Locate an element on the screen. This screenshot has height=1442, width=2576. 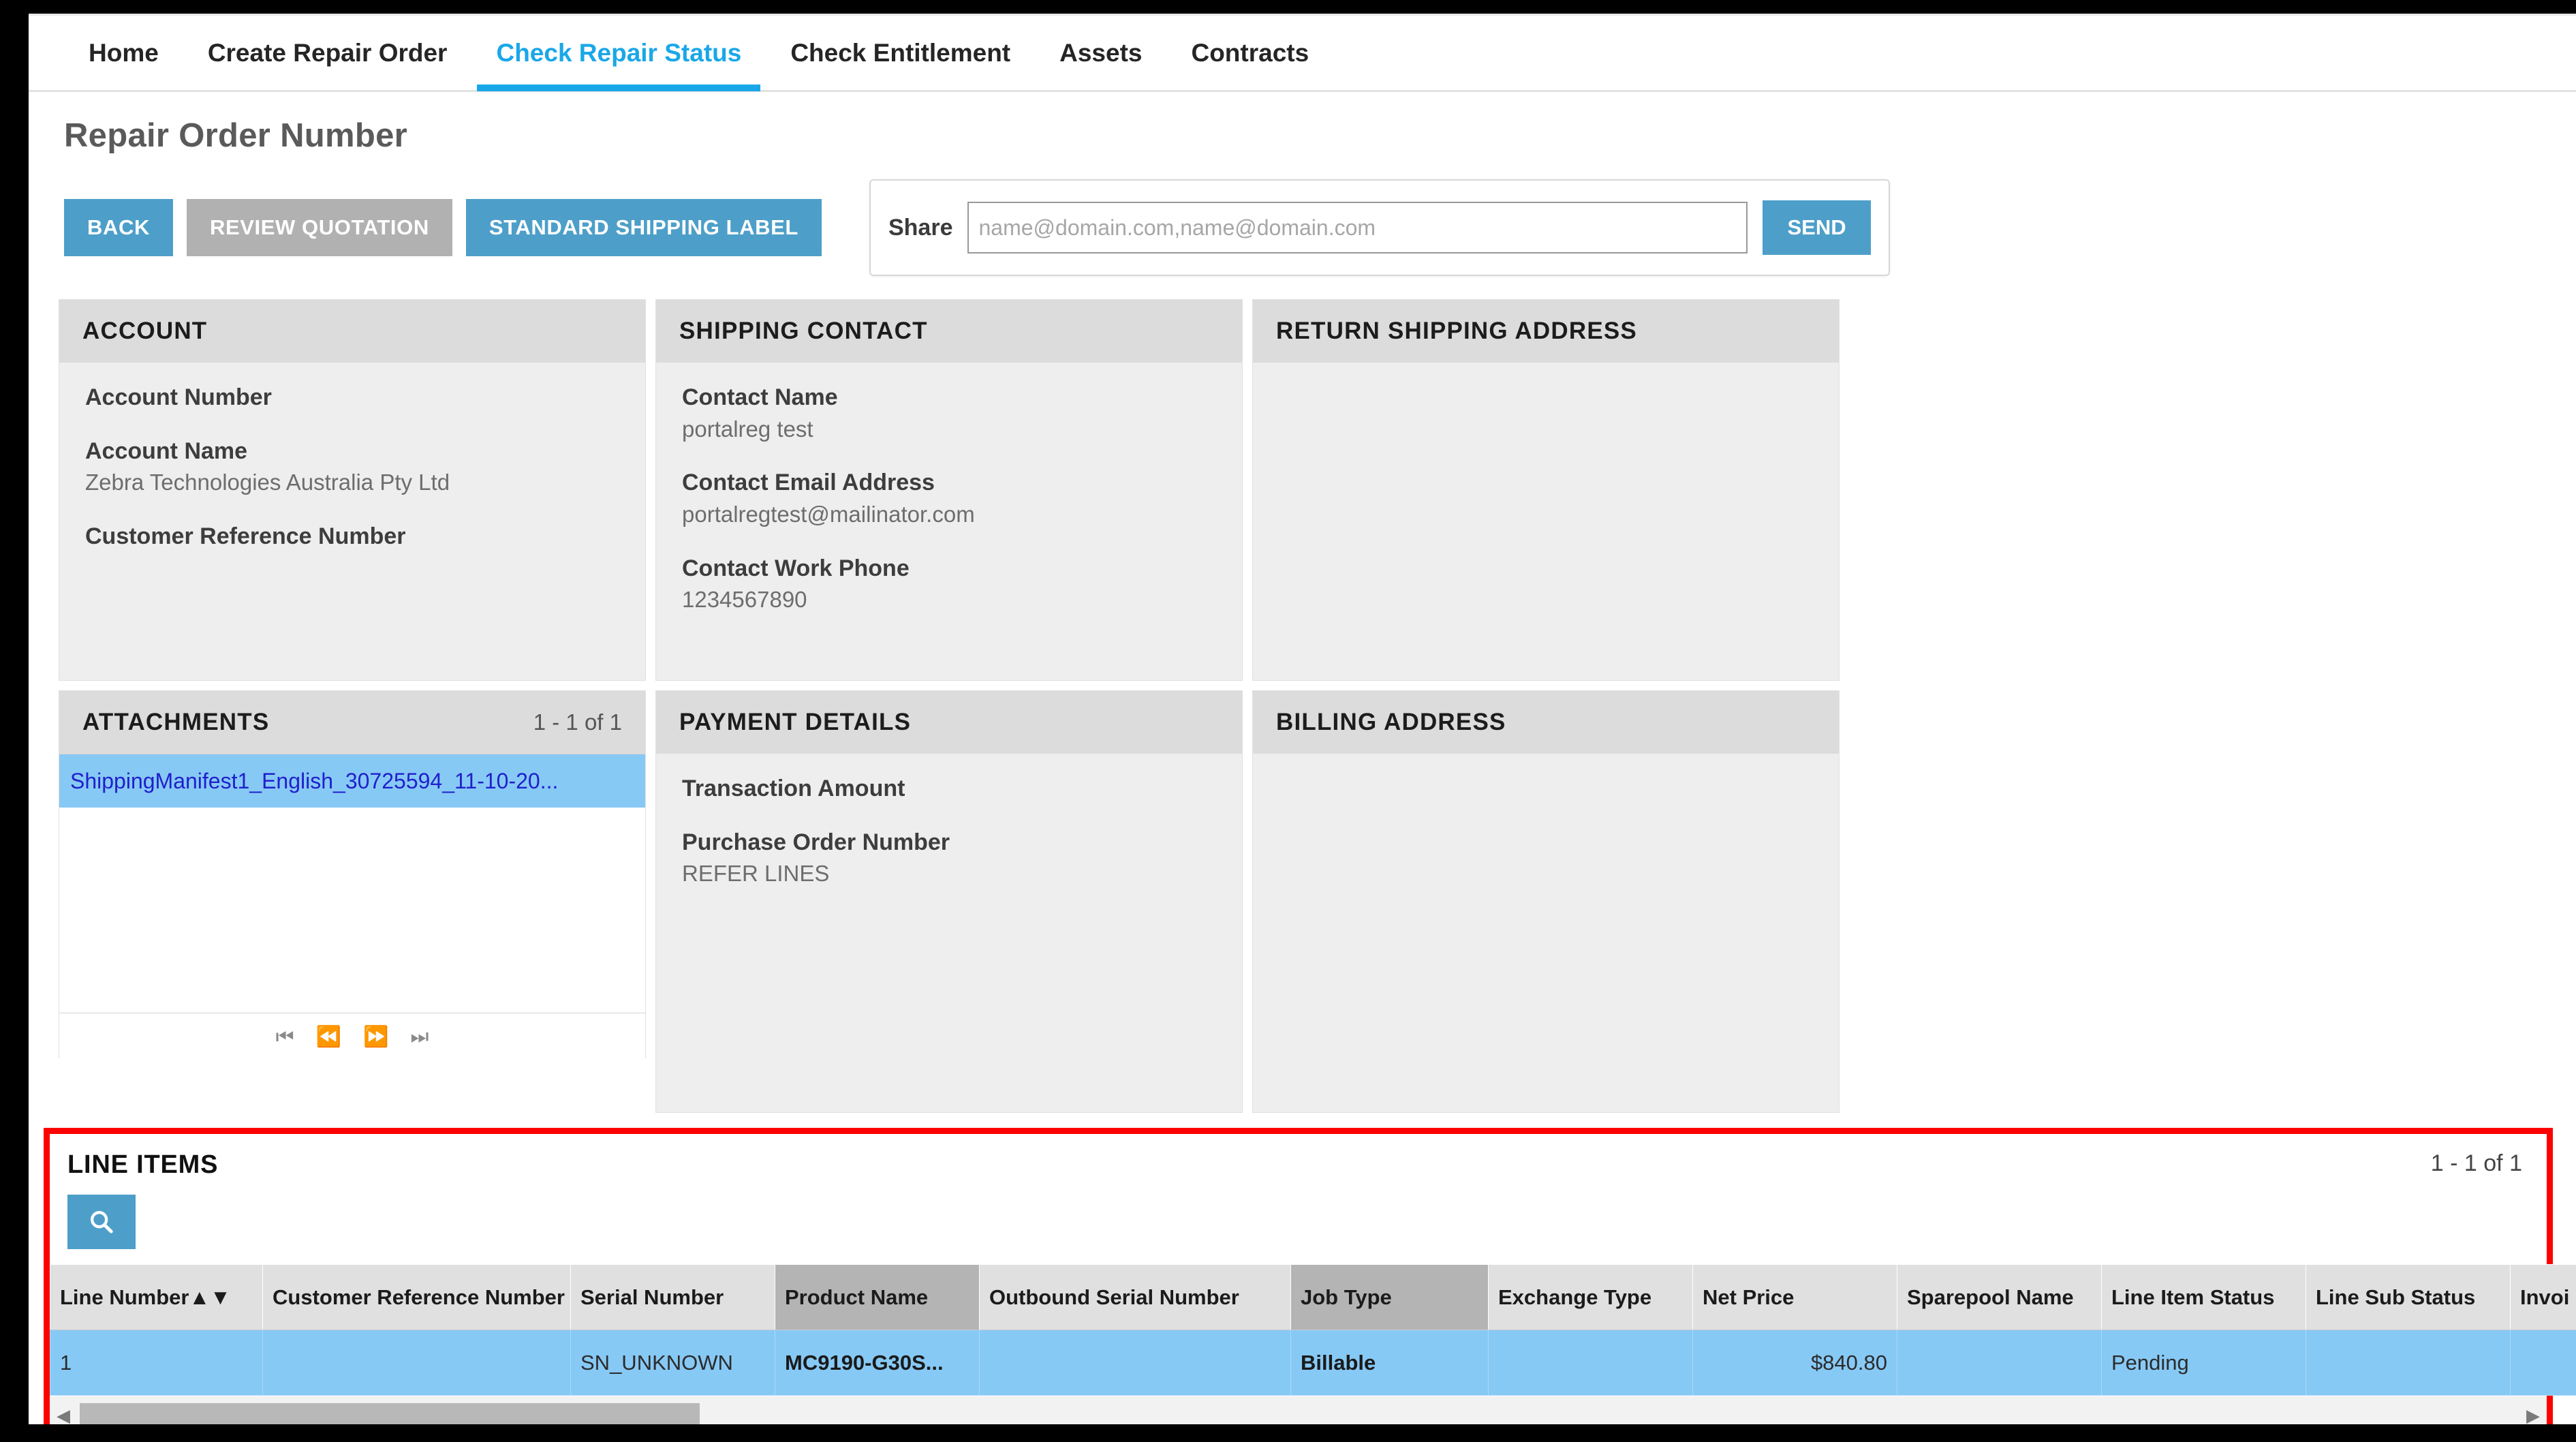
search-icon is located at coordinates (101, 1221).